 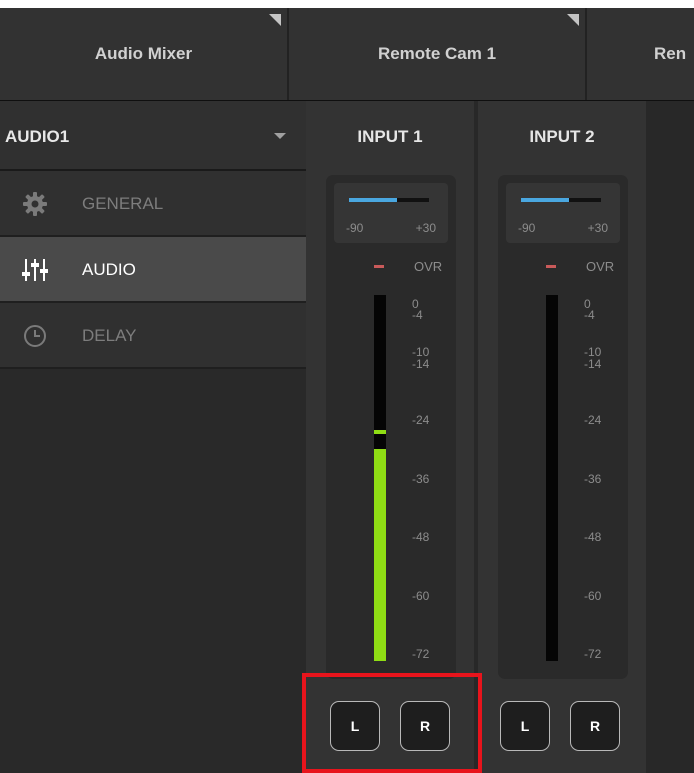 I want to click on tab-label: Remote Cam 1, so click(x=437, y=53).